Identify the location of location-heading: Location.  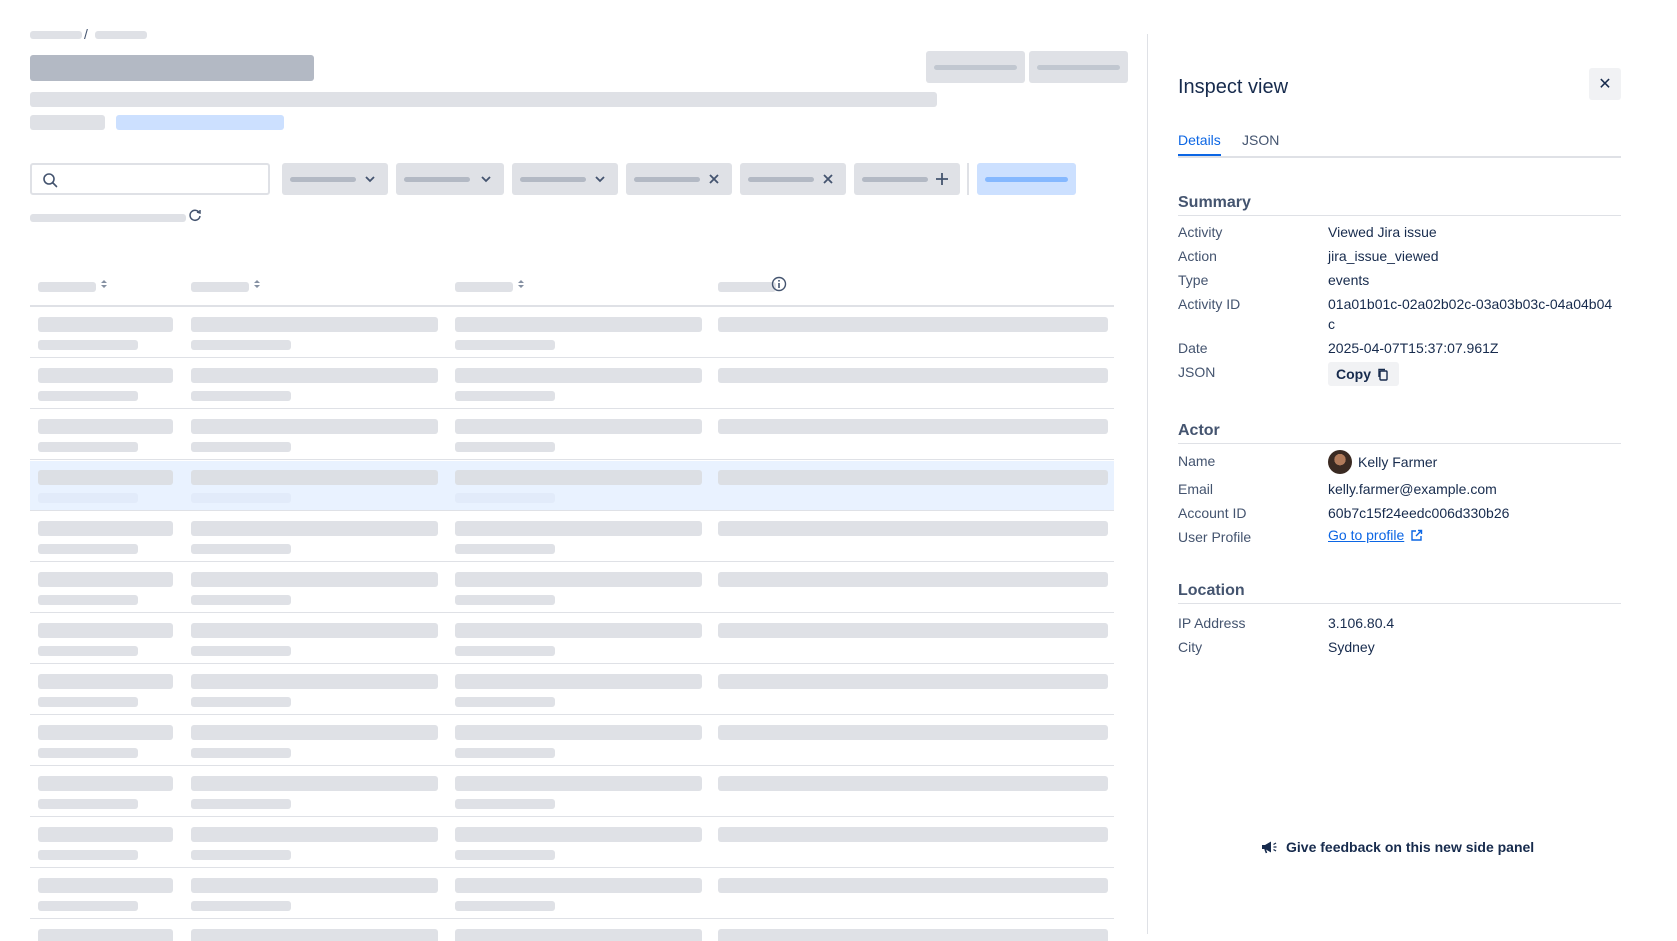
(1211, 590).